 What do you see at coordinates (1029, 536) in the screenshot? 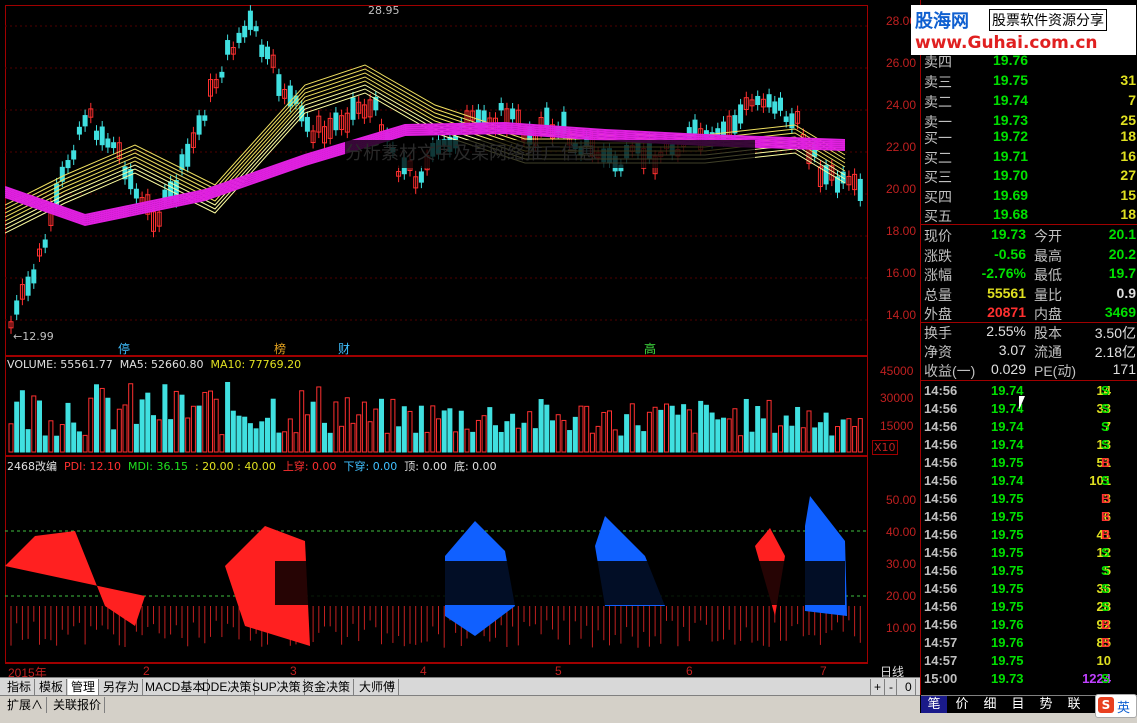
I see `tick-row: 14:56 19.75 41 B` at bounding box center [1029, 536].